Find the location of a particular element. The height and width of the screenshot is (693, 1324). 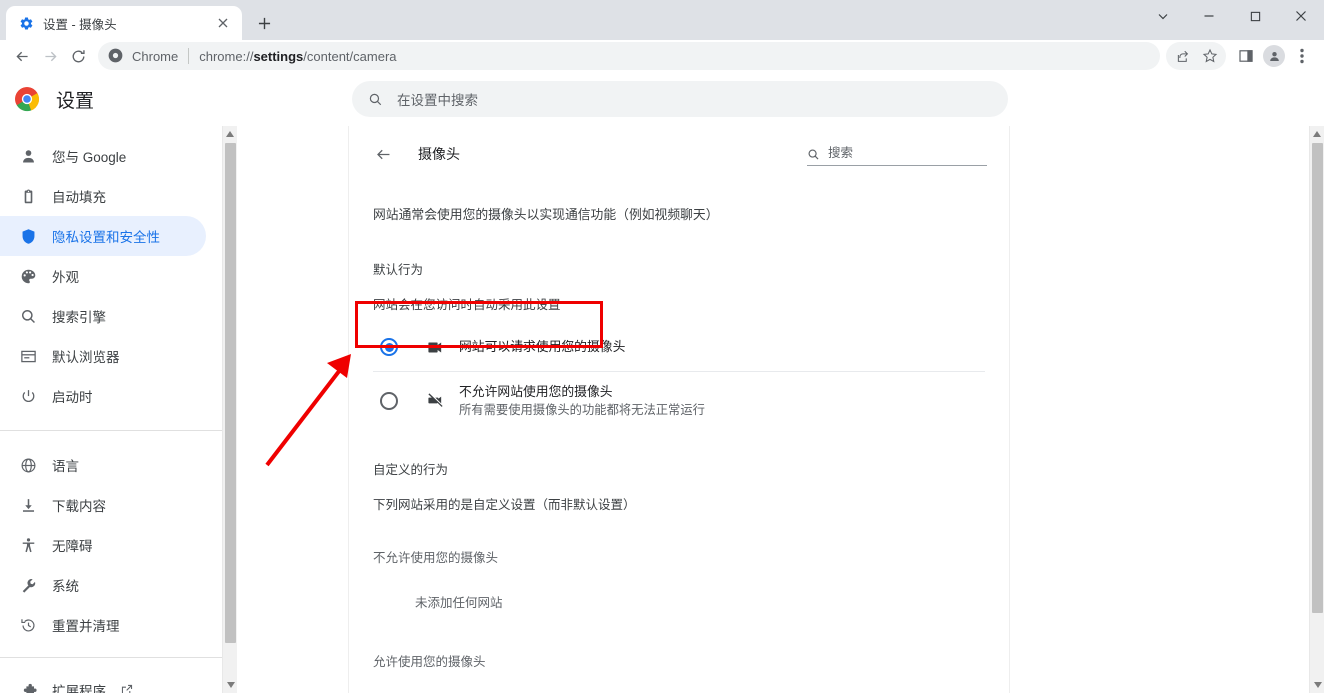

new-tab-button is located at coordinates (264, 23).